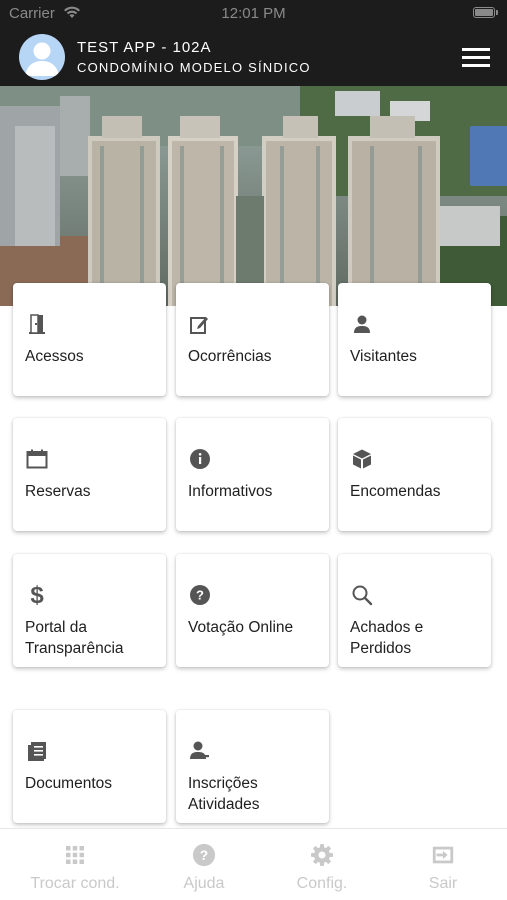  I want to click on tab-sair: Sair, so click(443, 864).